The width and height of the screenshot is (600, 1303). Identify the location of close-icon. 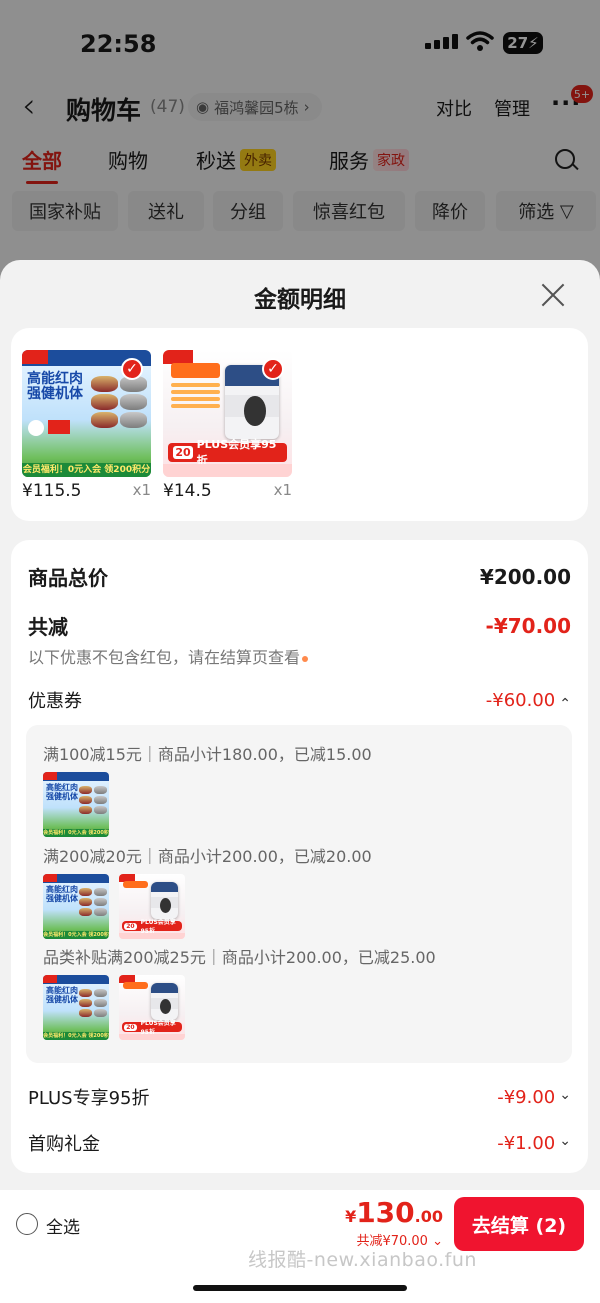
(553, 295).